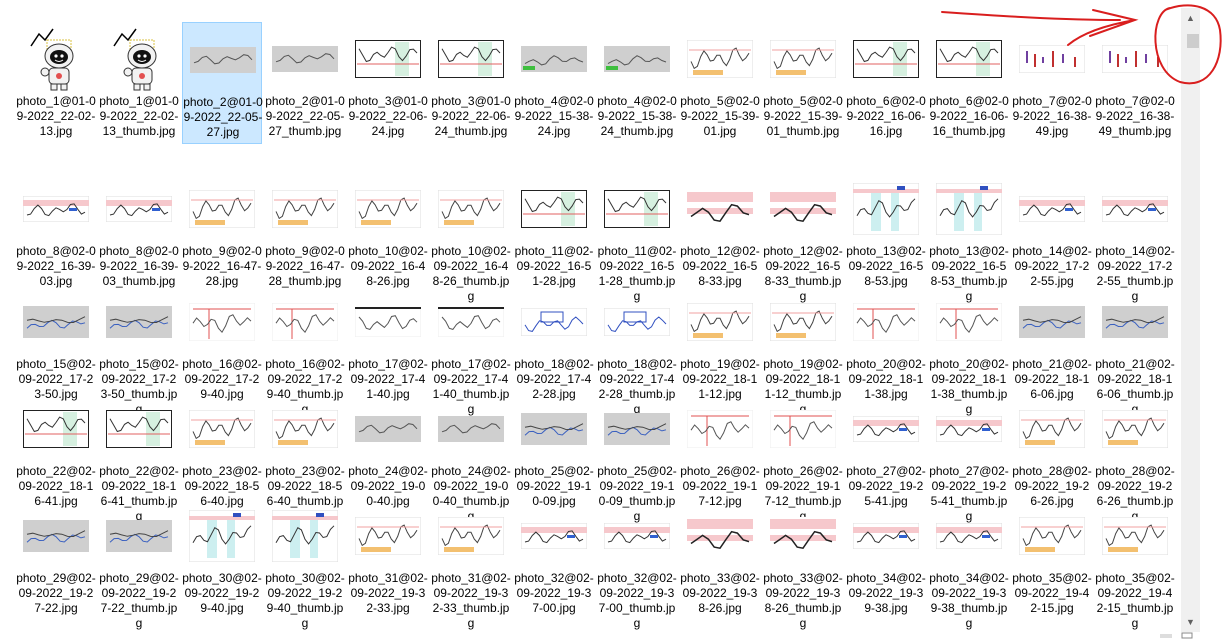 The height and width of the screenshot is (639, 1225). What do you see at coordinates (1190, 622) in the screenshot?
I see `scroll-down-button: ▼` at bounding box center [1190, 622].